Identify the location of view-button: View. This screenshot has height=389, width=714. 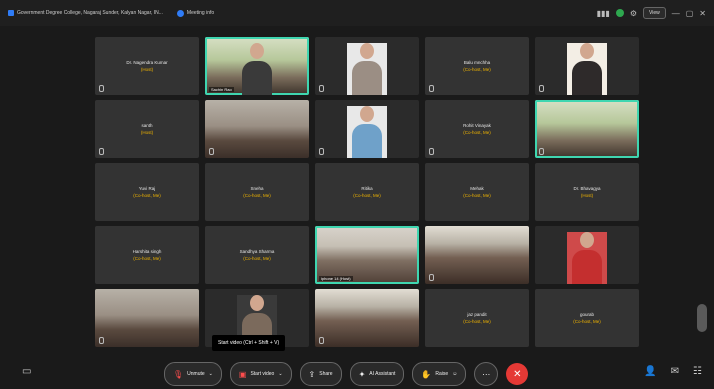
(654, 13).